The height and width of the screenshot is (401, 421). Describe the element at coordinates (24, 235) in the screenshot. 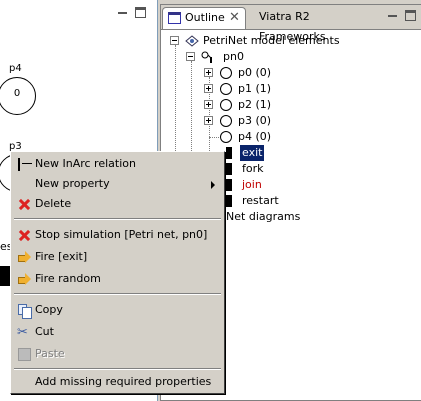

I see `stop-icon` at that location.